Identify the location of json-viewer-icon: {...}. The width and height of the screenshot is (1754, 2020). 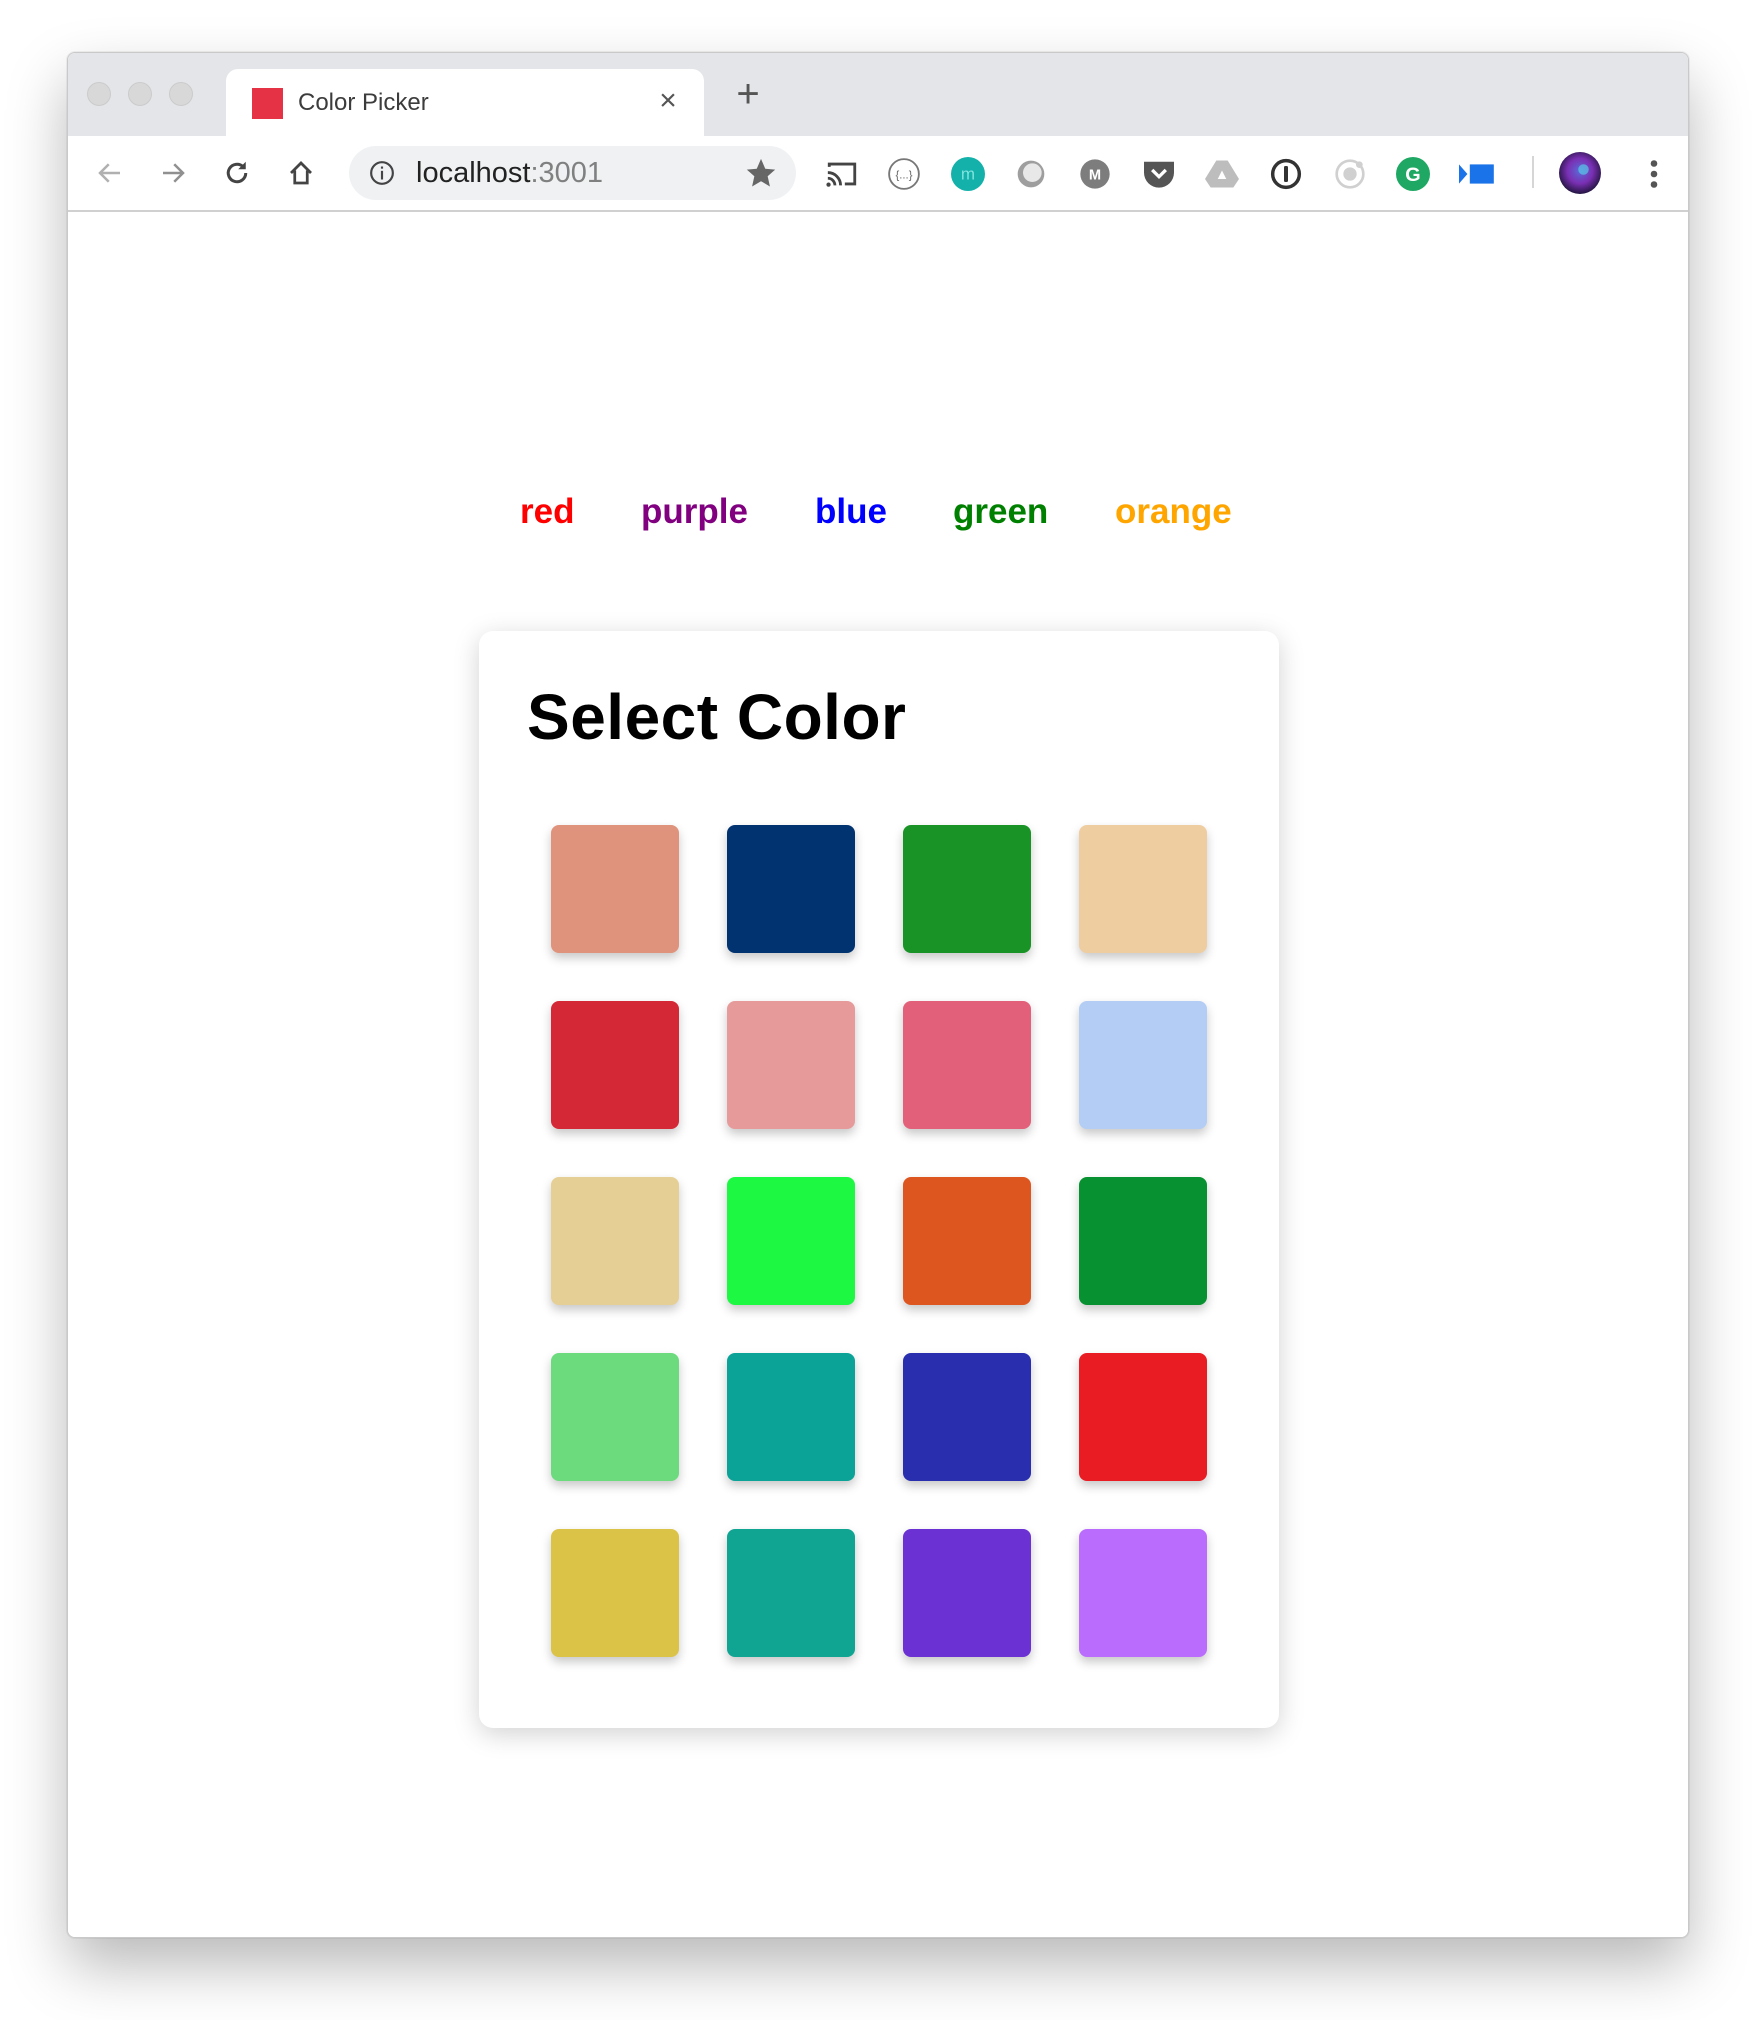
(904, 174).